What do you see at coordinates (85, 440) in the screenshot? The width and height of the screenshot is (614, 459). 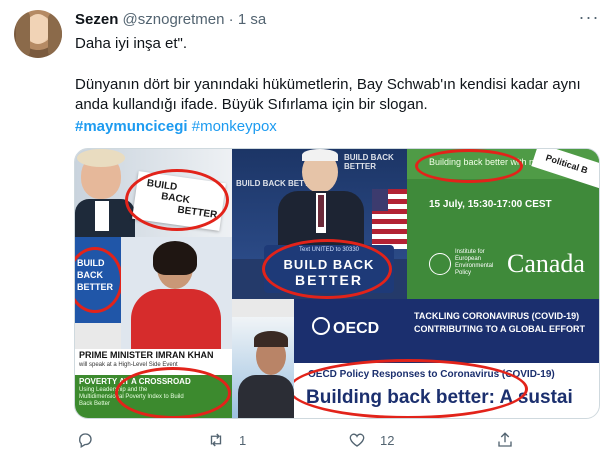 I see `reply-icon` at bounding box center [85, 440].